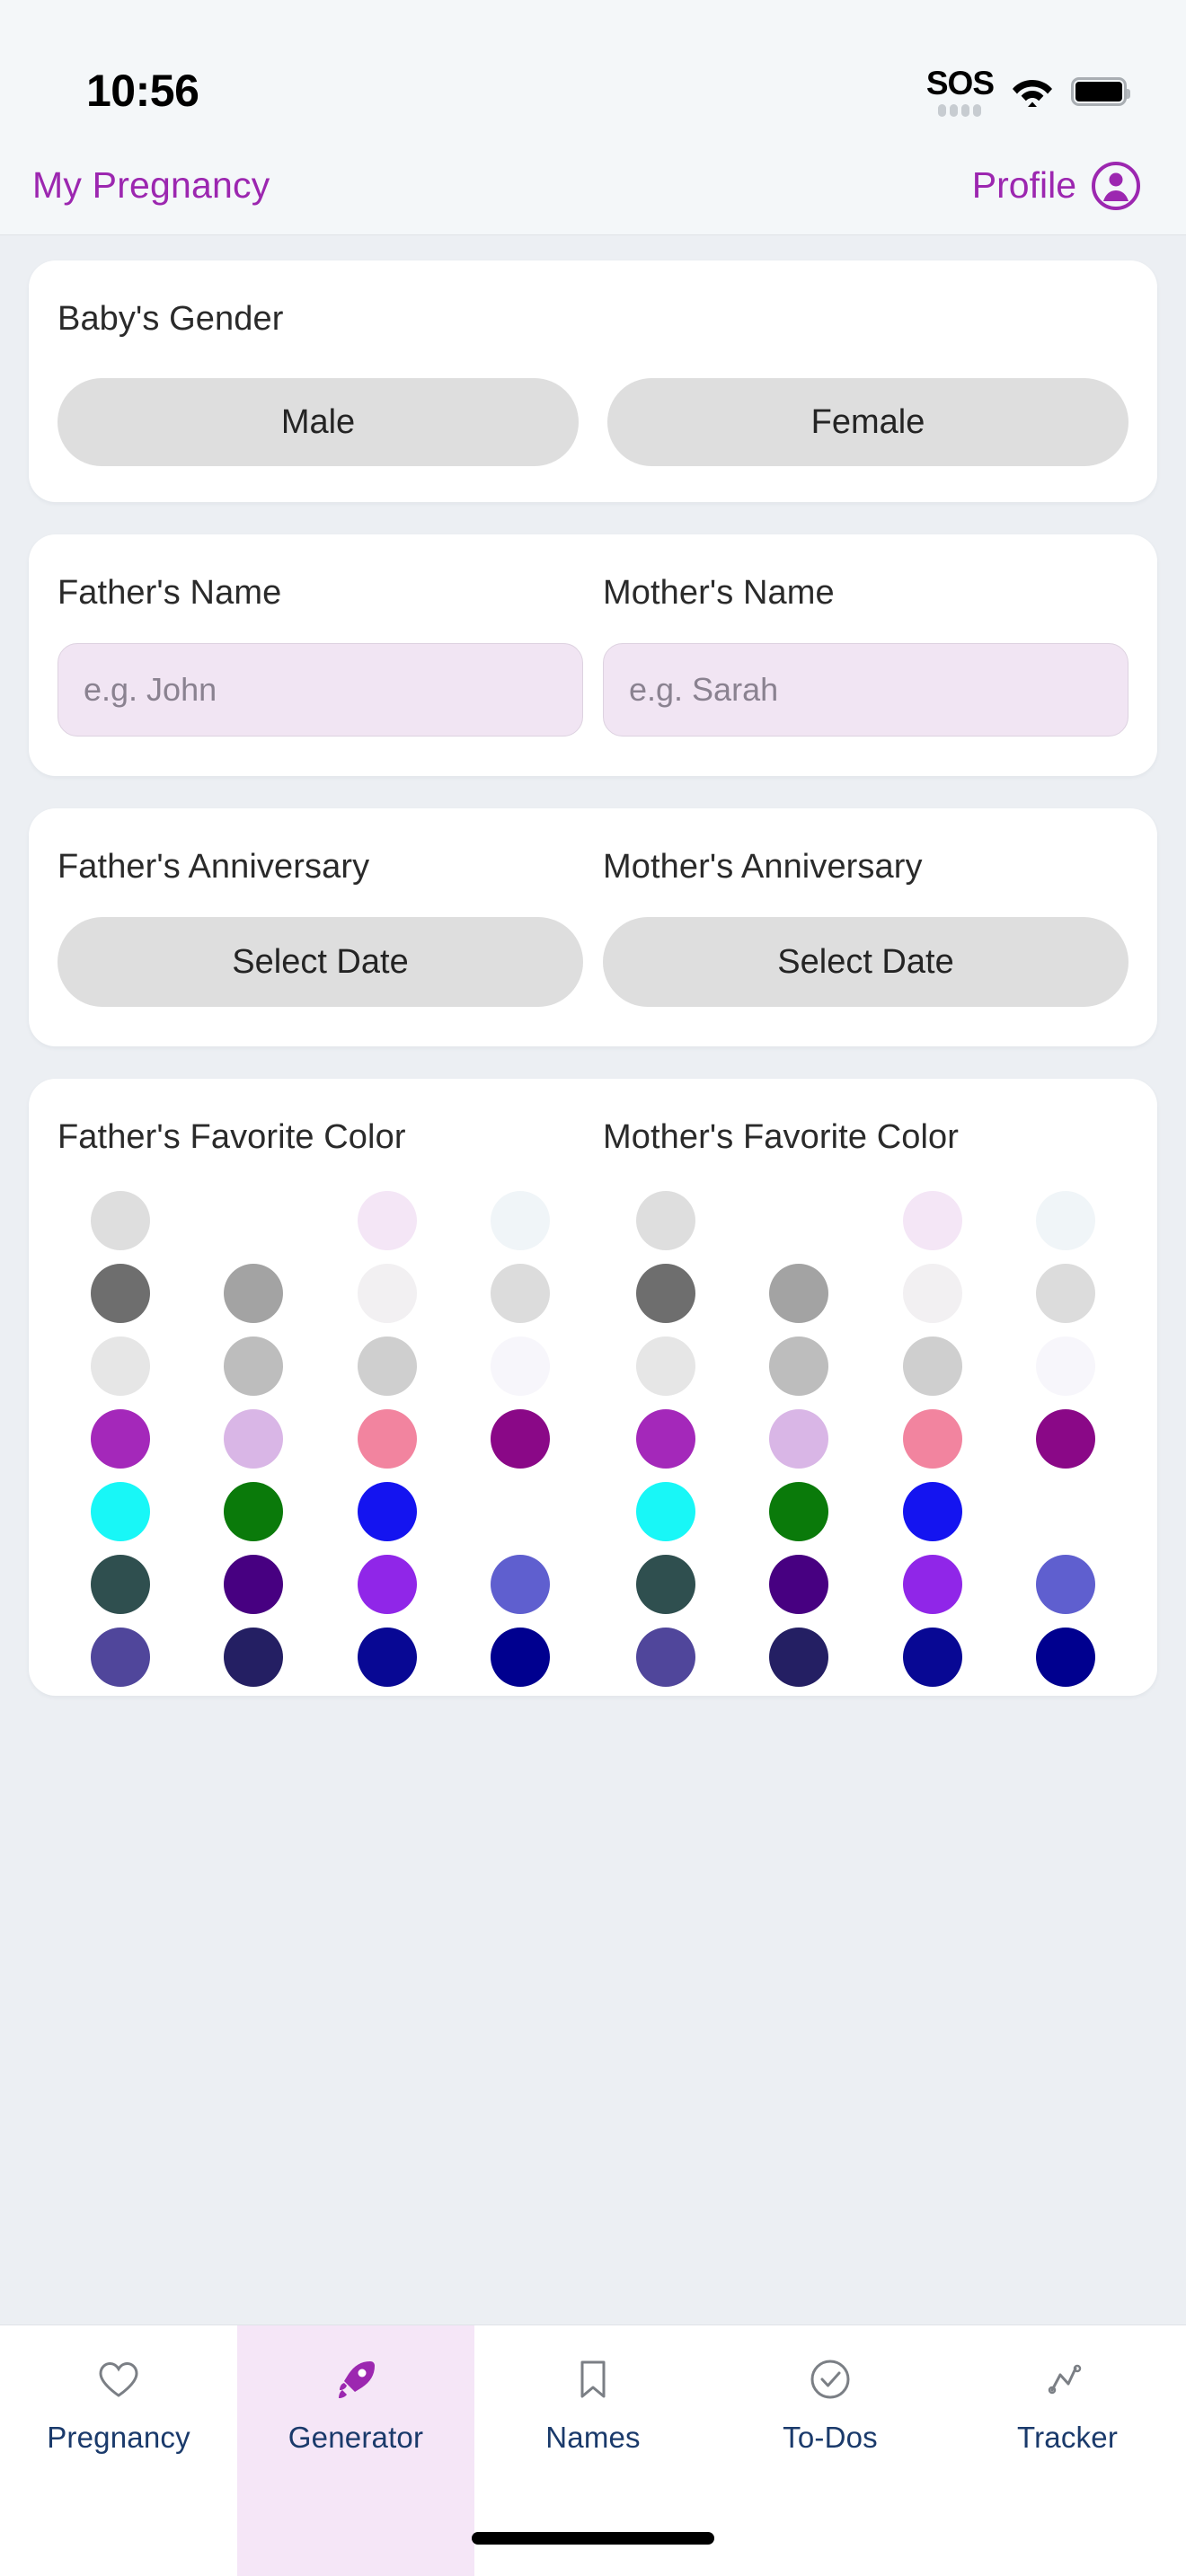 This screenshot has height=2576, width=1186. Describe the element at coordinates (232, 1137) in the screenshot. I see `father-color-label: Father's Favorite Color` at that location.